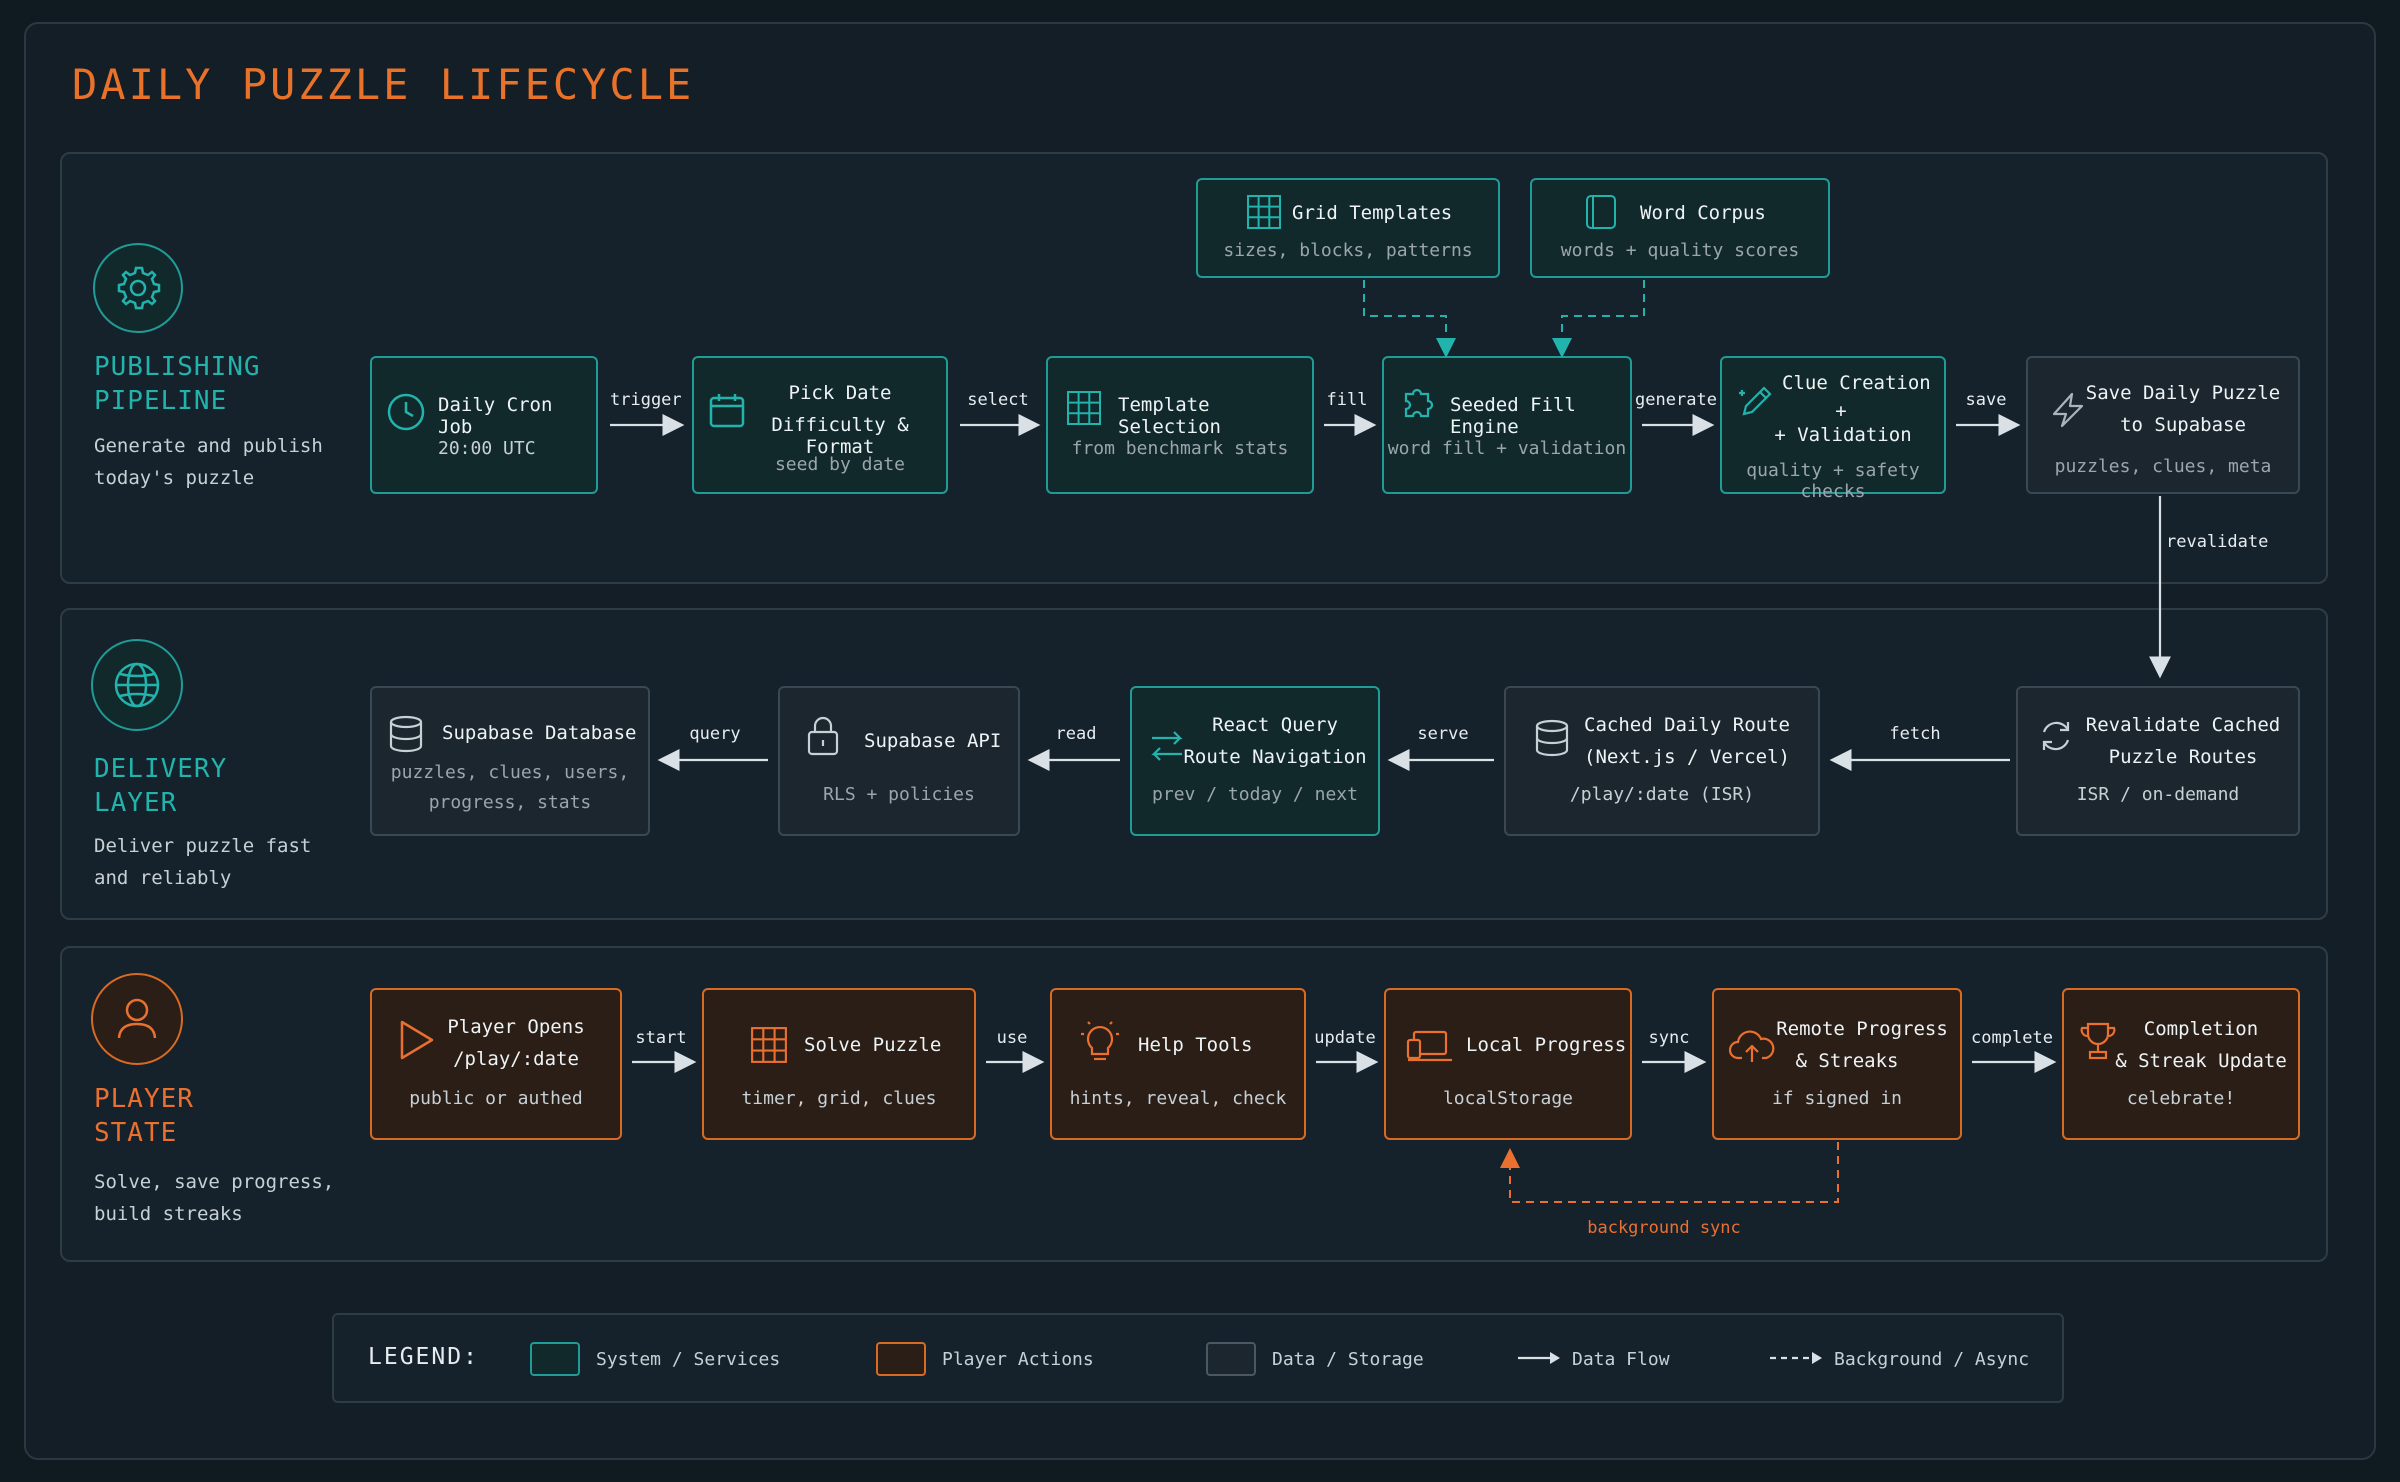  Describe the element at coordinates (661, 1038) in the screenshot. I see `label-start: start` at that location.